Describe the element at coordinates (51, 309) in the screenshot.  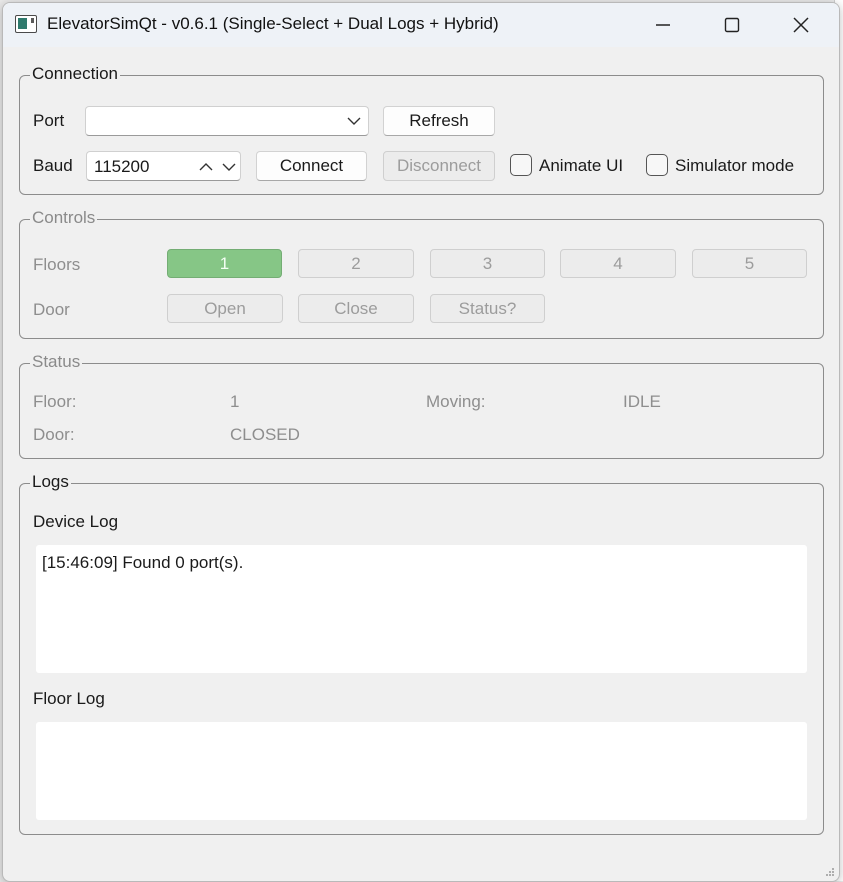
I see `door-label: Door` at that location.